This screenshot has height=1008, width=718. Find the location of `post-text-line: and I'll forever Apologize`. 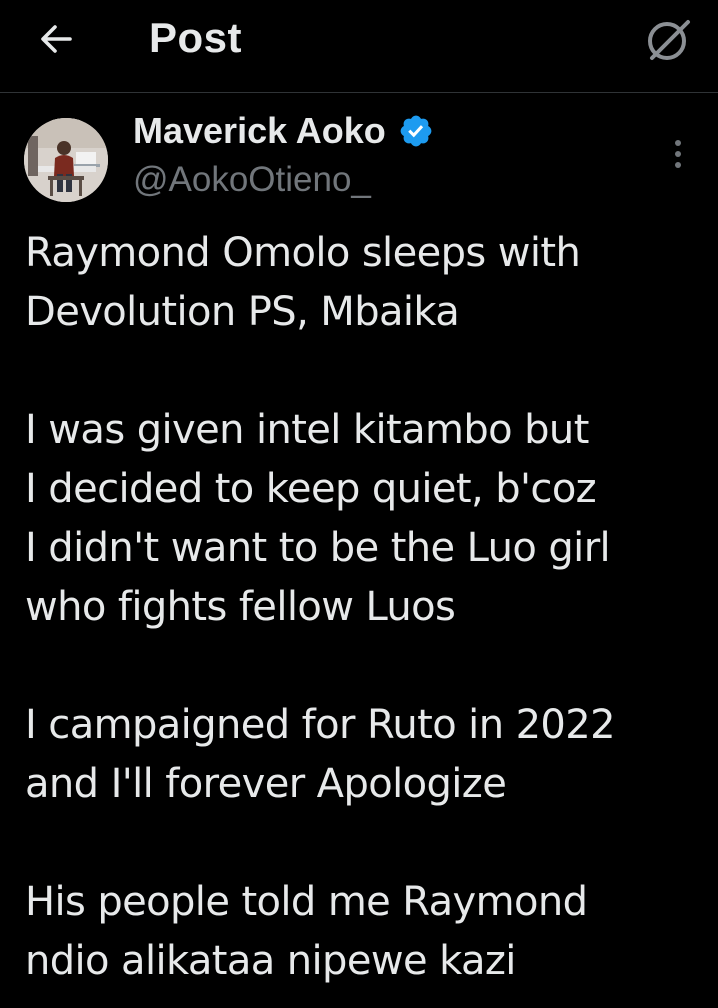

post-text-line: and I'll forever Apologize is located at coordinates (266, 784).